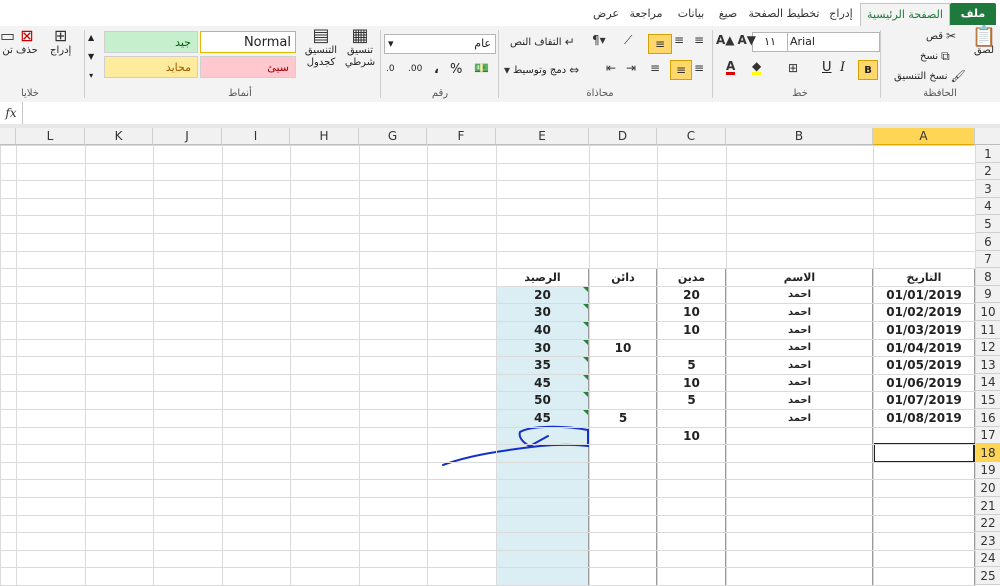  I want to click on ink-annotation, so click(515, 445).